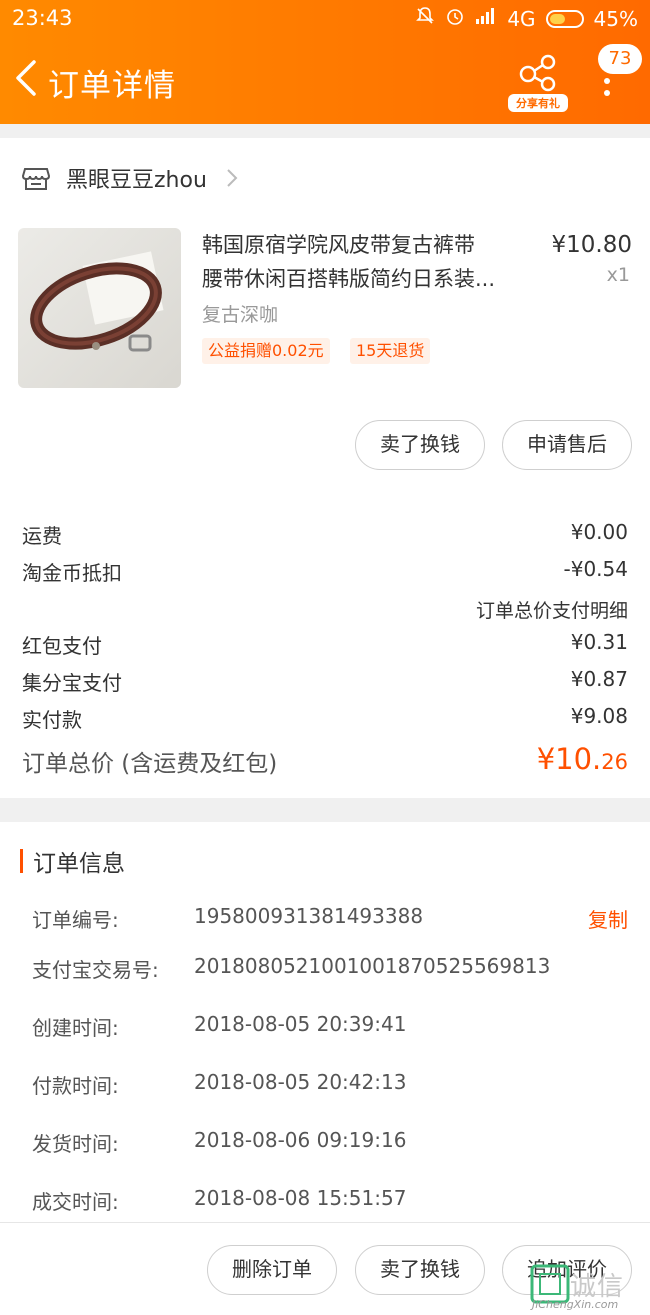  What do you see at coordinates (240, 315) in the screenshot?
I see `product-sku: 复古深咖` at bounding box center [240, 315].